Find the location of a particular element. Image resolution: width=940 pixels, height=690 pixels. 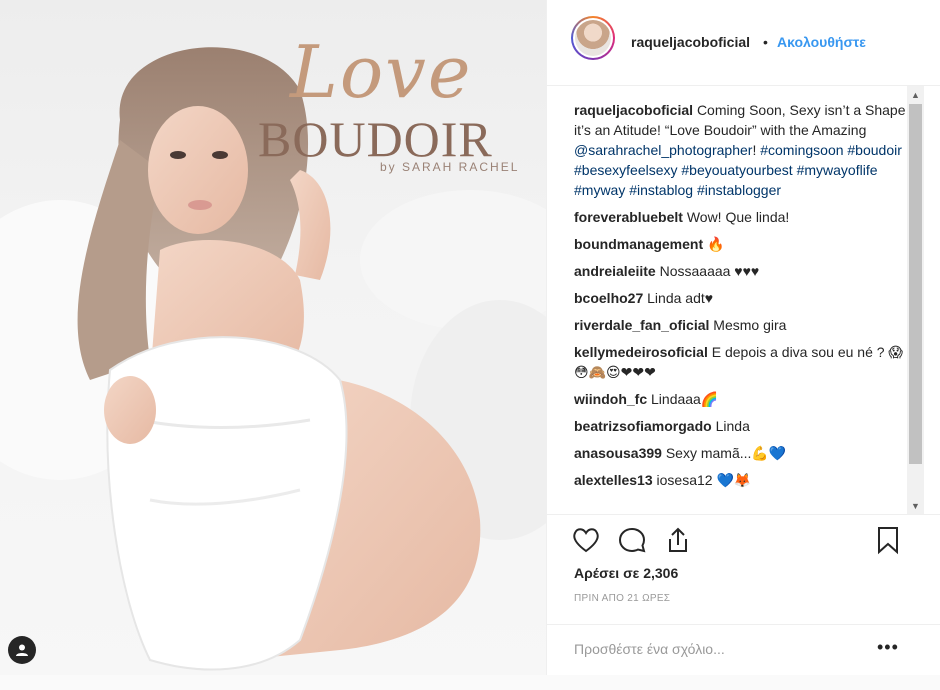

comment-text: Lindaaa🌈 is located at coordinates (685, 399).